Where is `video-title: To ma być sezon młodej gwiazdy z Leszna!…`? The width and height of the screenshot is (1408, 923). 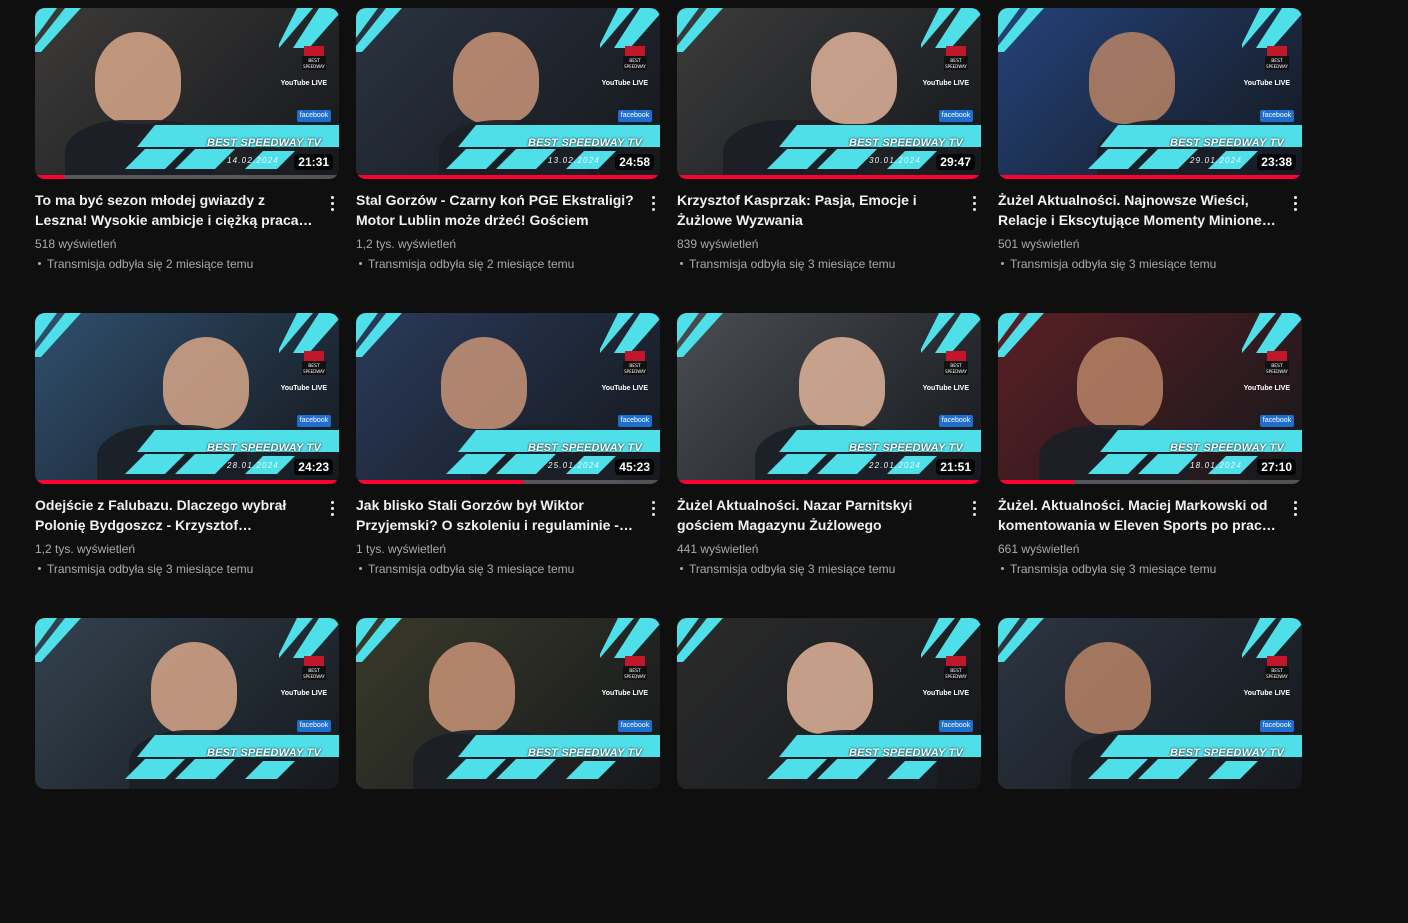 video-title: To ma być sezon młodej gwiazdy z Leszna!… is located at coordinates (176, 210).